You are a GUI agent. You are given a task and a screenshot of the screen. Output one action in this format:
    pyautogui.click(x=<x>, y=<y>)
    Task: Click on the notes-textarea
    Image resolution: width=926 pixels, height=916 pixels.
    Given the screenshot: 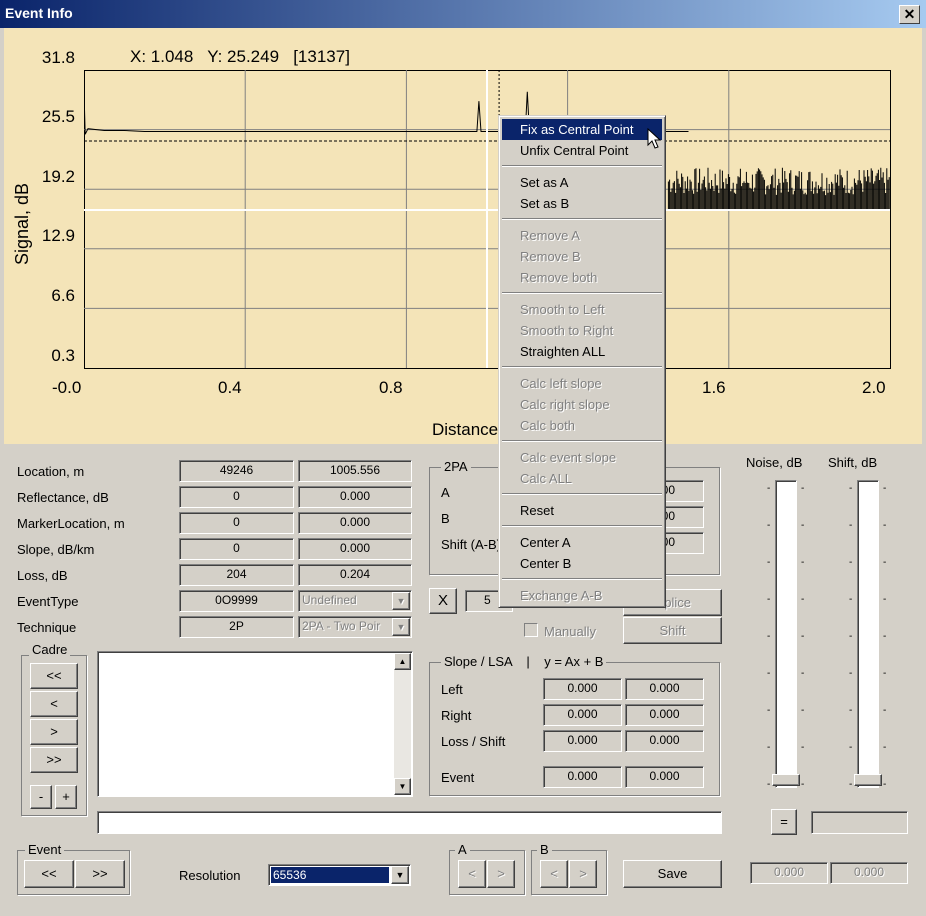 What is the action you would take?
    pyautogui.click(x=255, y=724)
    